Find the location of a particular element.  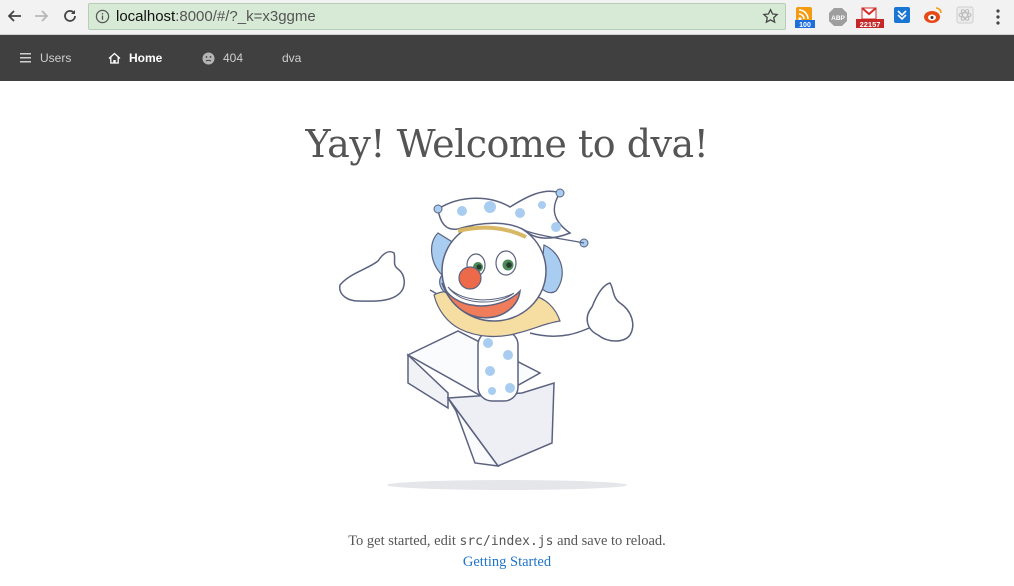

getting-started-row: Getting Started is located at coordinates (507, 562).